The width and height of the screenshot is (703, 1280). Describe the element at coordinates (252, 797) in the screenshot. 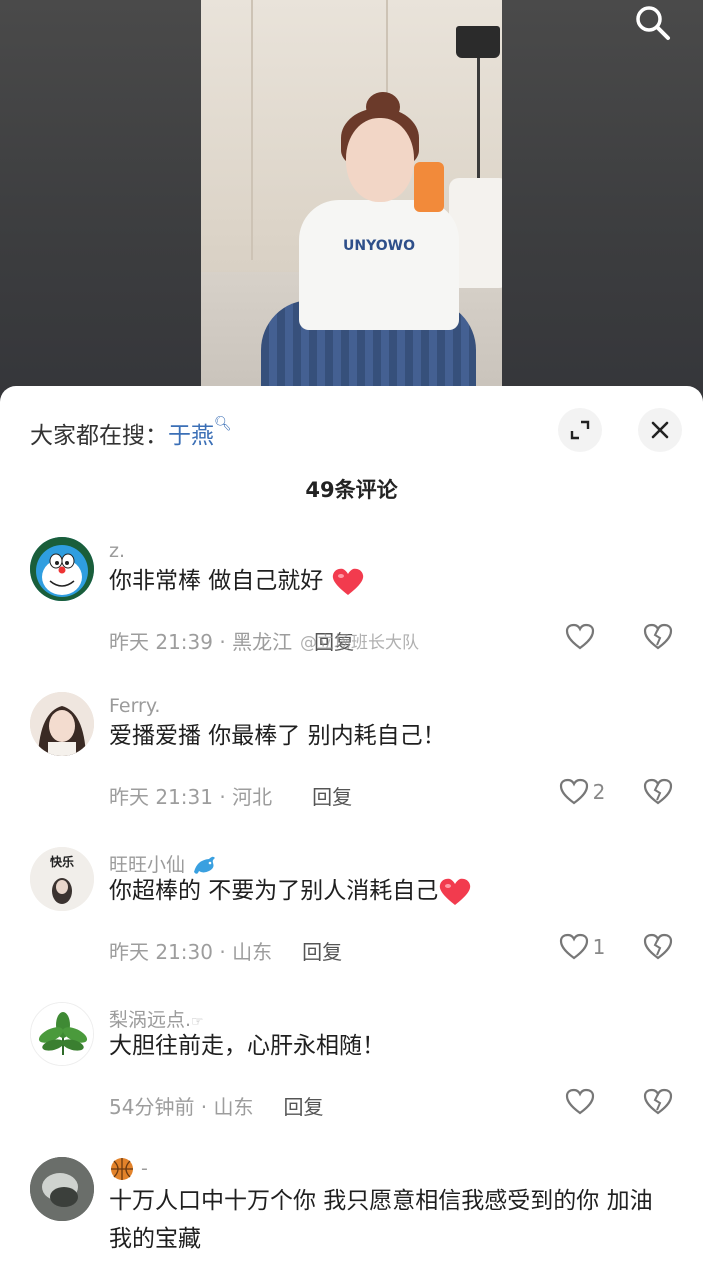

I see `comment-location: 河北` at that location.